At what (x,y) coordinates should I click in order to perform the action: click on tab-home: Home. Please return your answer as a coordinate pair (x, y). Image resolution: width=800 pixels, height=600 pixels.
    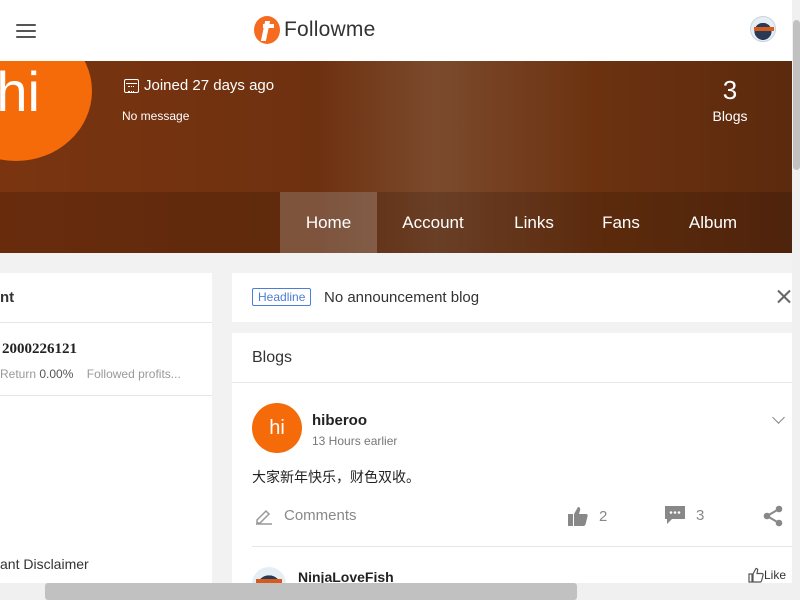
    Looking at the image, I should click on (328, 222).